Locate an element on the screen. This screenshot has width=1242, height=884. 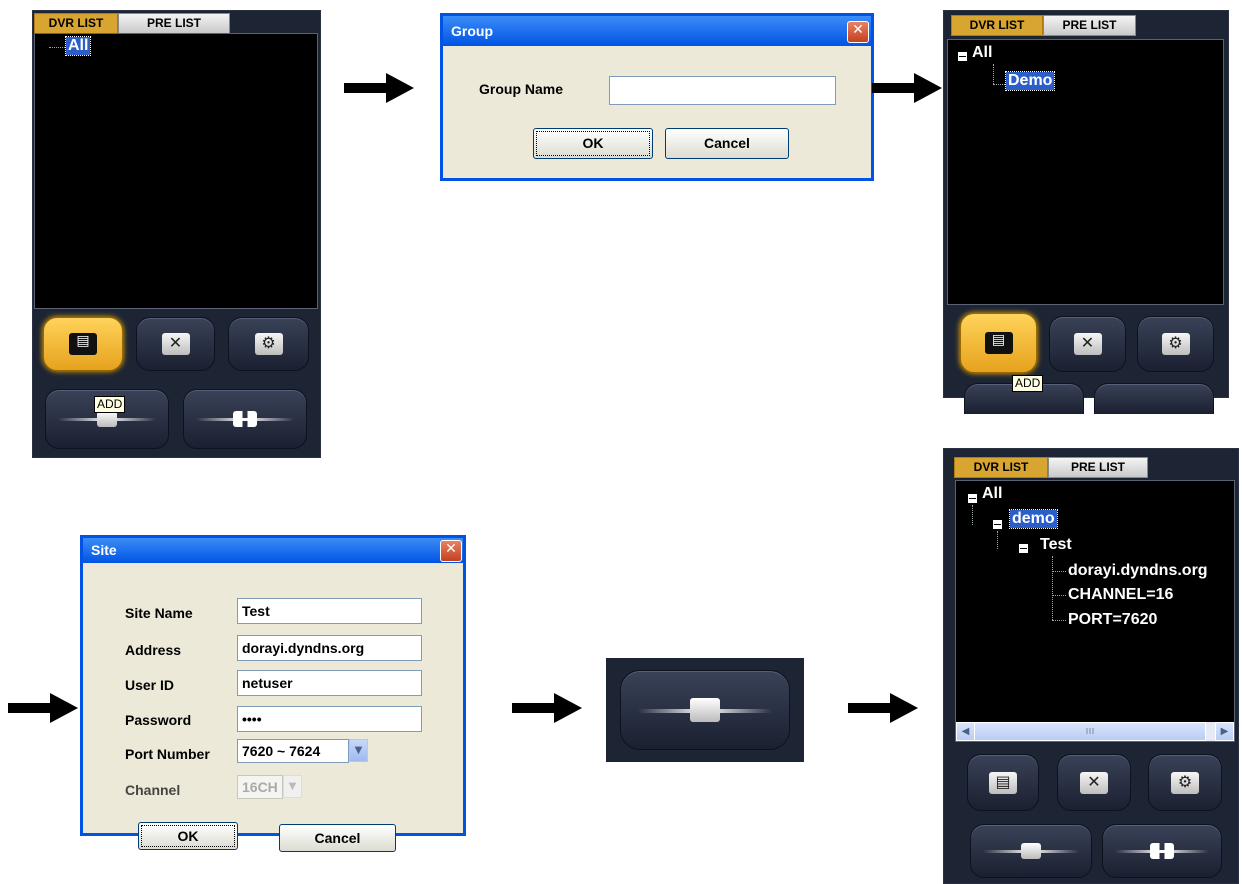
horizontal-scrollbar: ◀ III ▶ is located at coordinates (1095, 731).